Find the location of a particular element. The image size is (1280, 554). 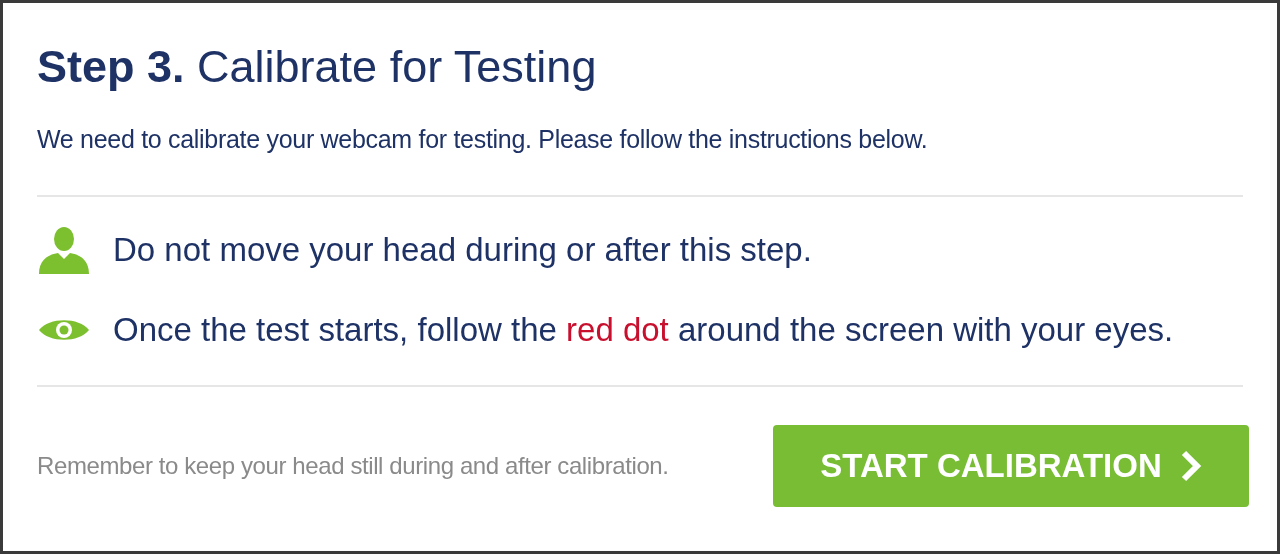

start-calibration-button: START CALIBRATION is located at coordinates (1011, 465).